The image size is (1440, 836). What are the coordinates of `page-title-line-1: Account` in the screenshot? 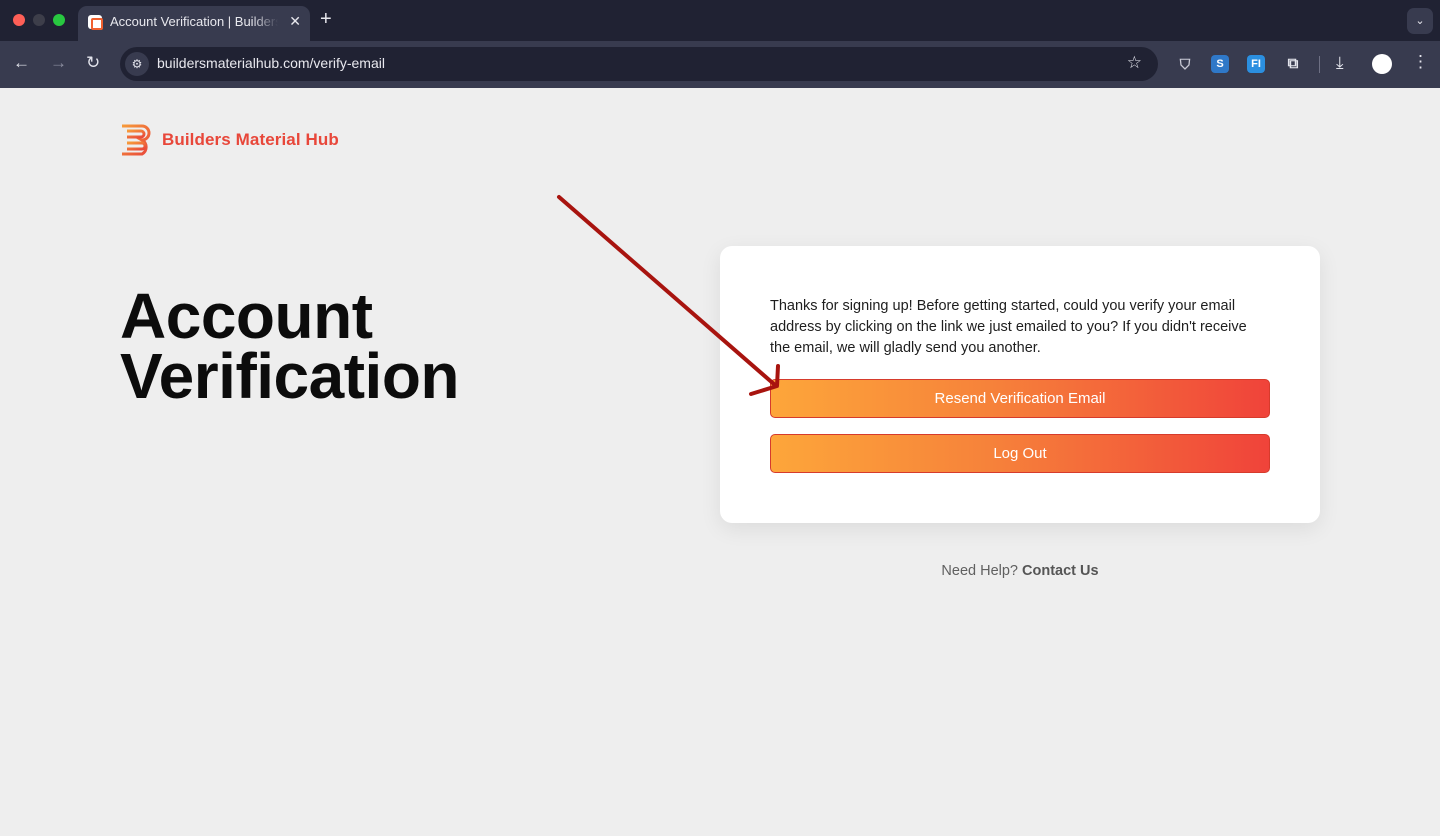 It's located at (246, 316).